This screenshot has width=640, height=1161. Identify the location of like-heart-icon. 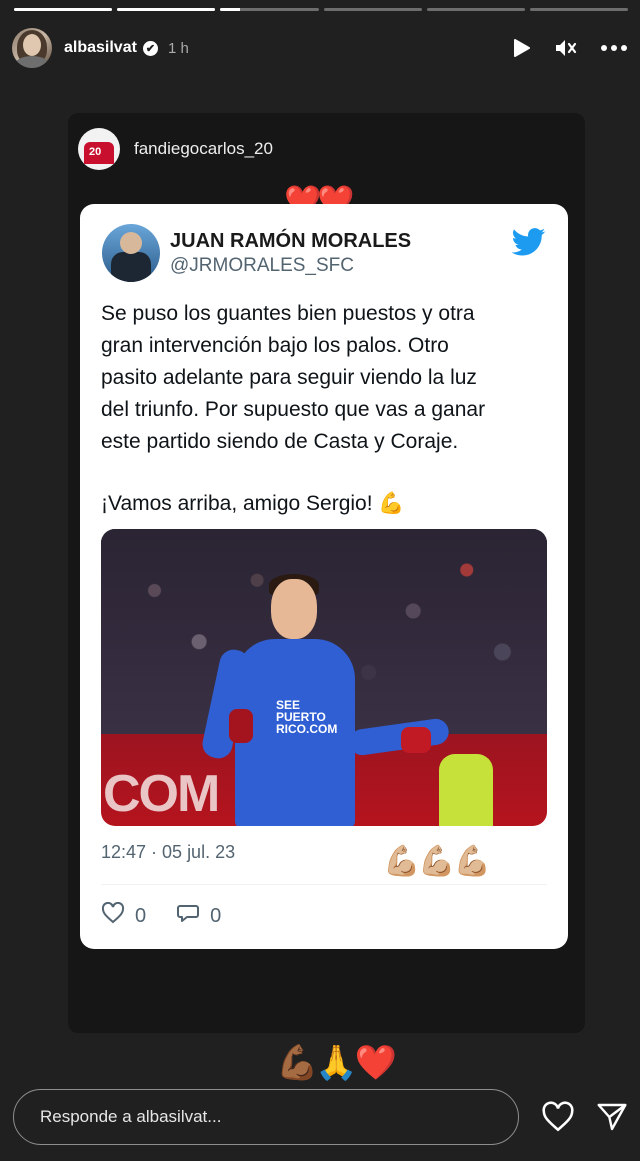
(113, 915).